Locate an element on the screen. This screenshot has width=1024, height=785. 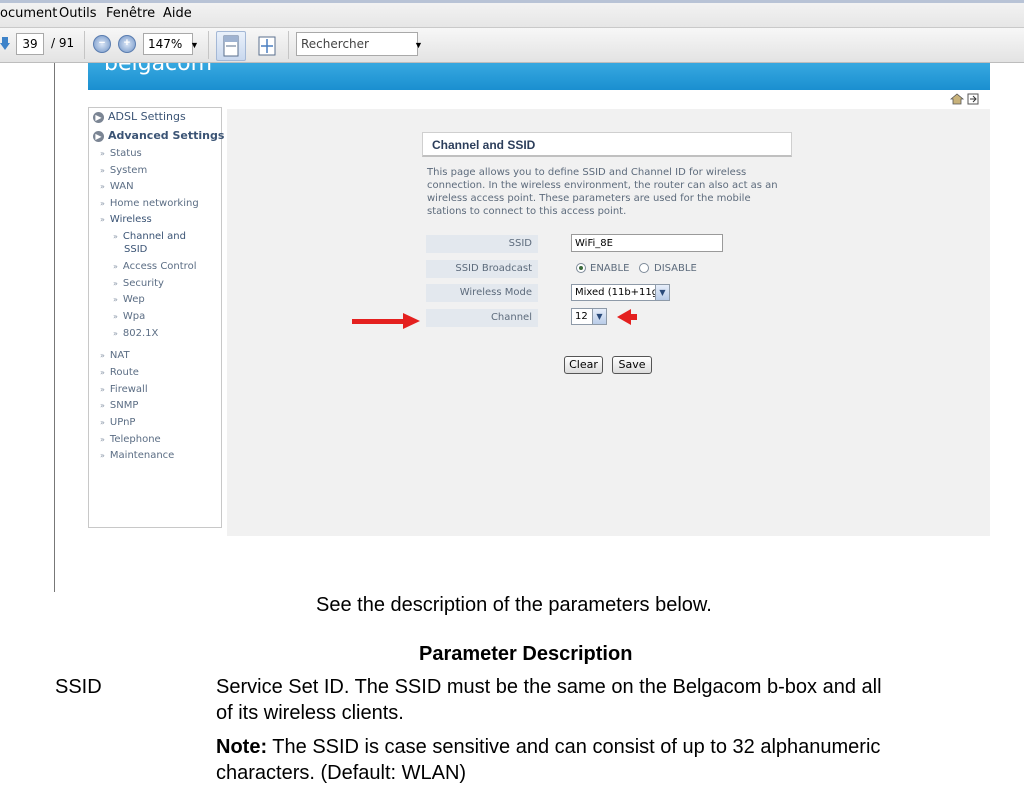
window-top-border is located at coordinates (512, 1).